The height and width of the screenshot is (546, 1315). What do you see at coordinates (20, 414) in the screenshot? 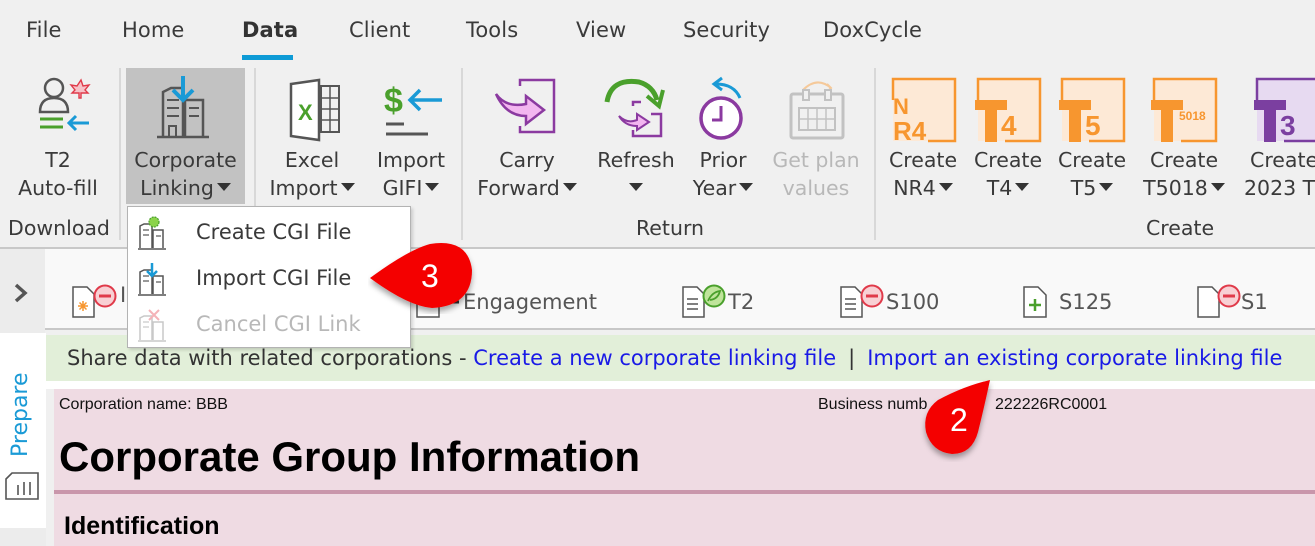
I see `side-panel-prepare-tab: Prepare` at bounding box center [20, 414].